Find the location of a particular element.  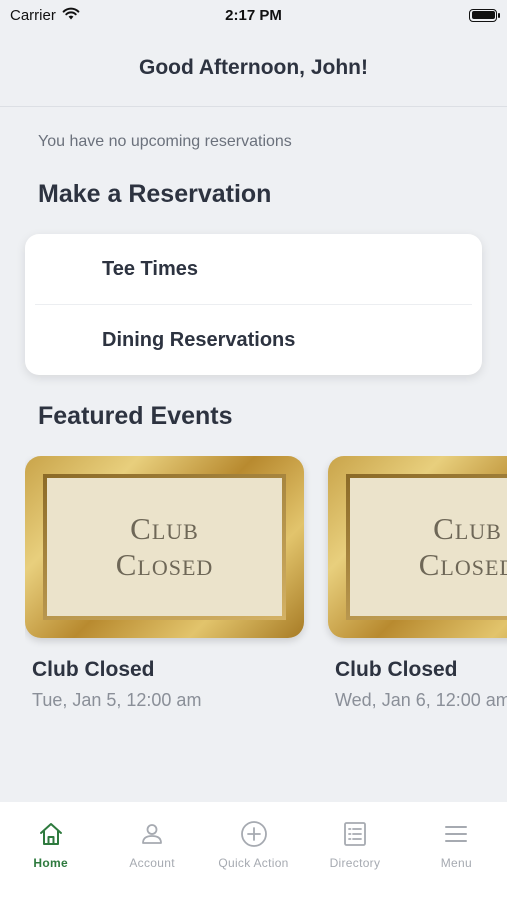

tab-quick-action: Quick Action is located at coordinates (253, 851).